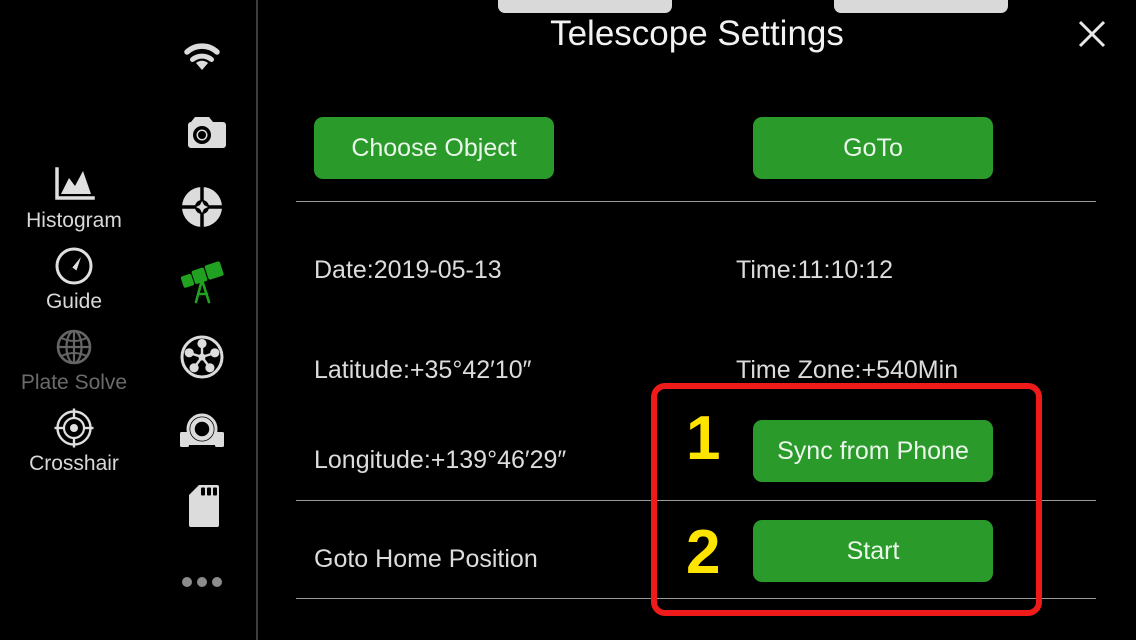  I want to click on tool-item-histogram: Histogram, so click(74, 198).